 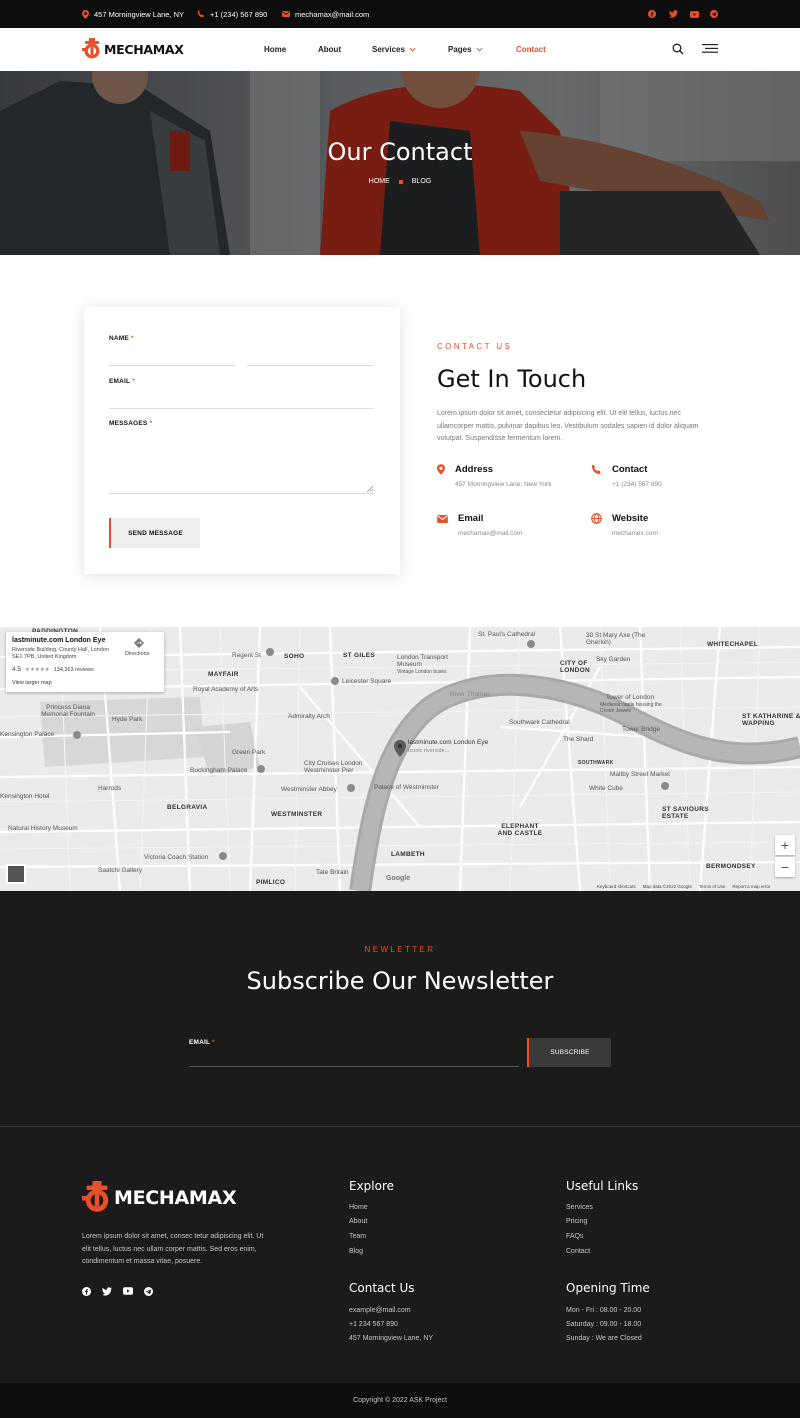 I want to click on last-name-field, so click(x=310, y=365).